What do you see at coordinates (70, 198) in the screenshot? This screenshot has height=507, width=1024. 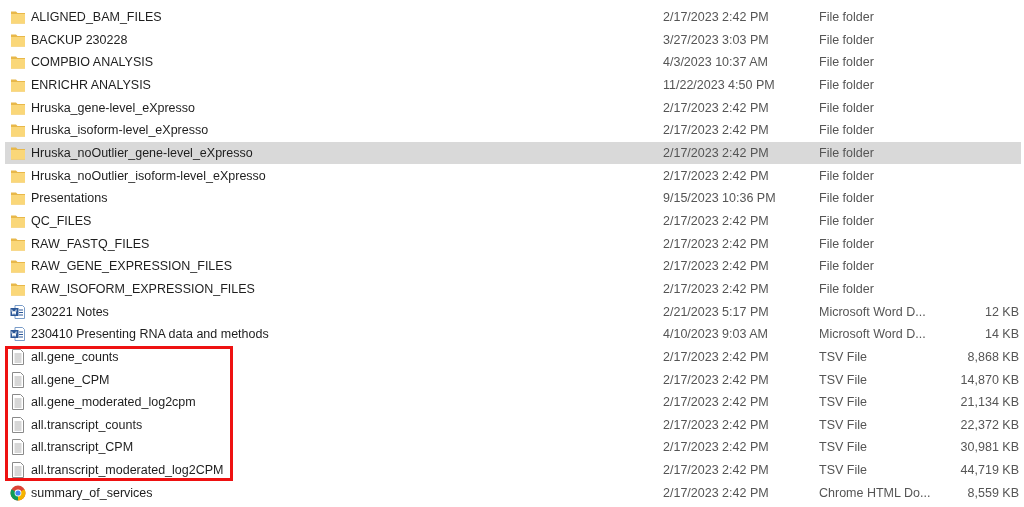 I see `file-name: Presentations` at bounding box center [70, 198].